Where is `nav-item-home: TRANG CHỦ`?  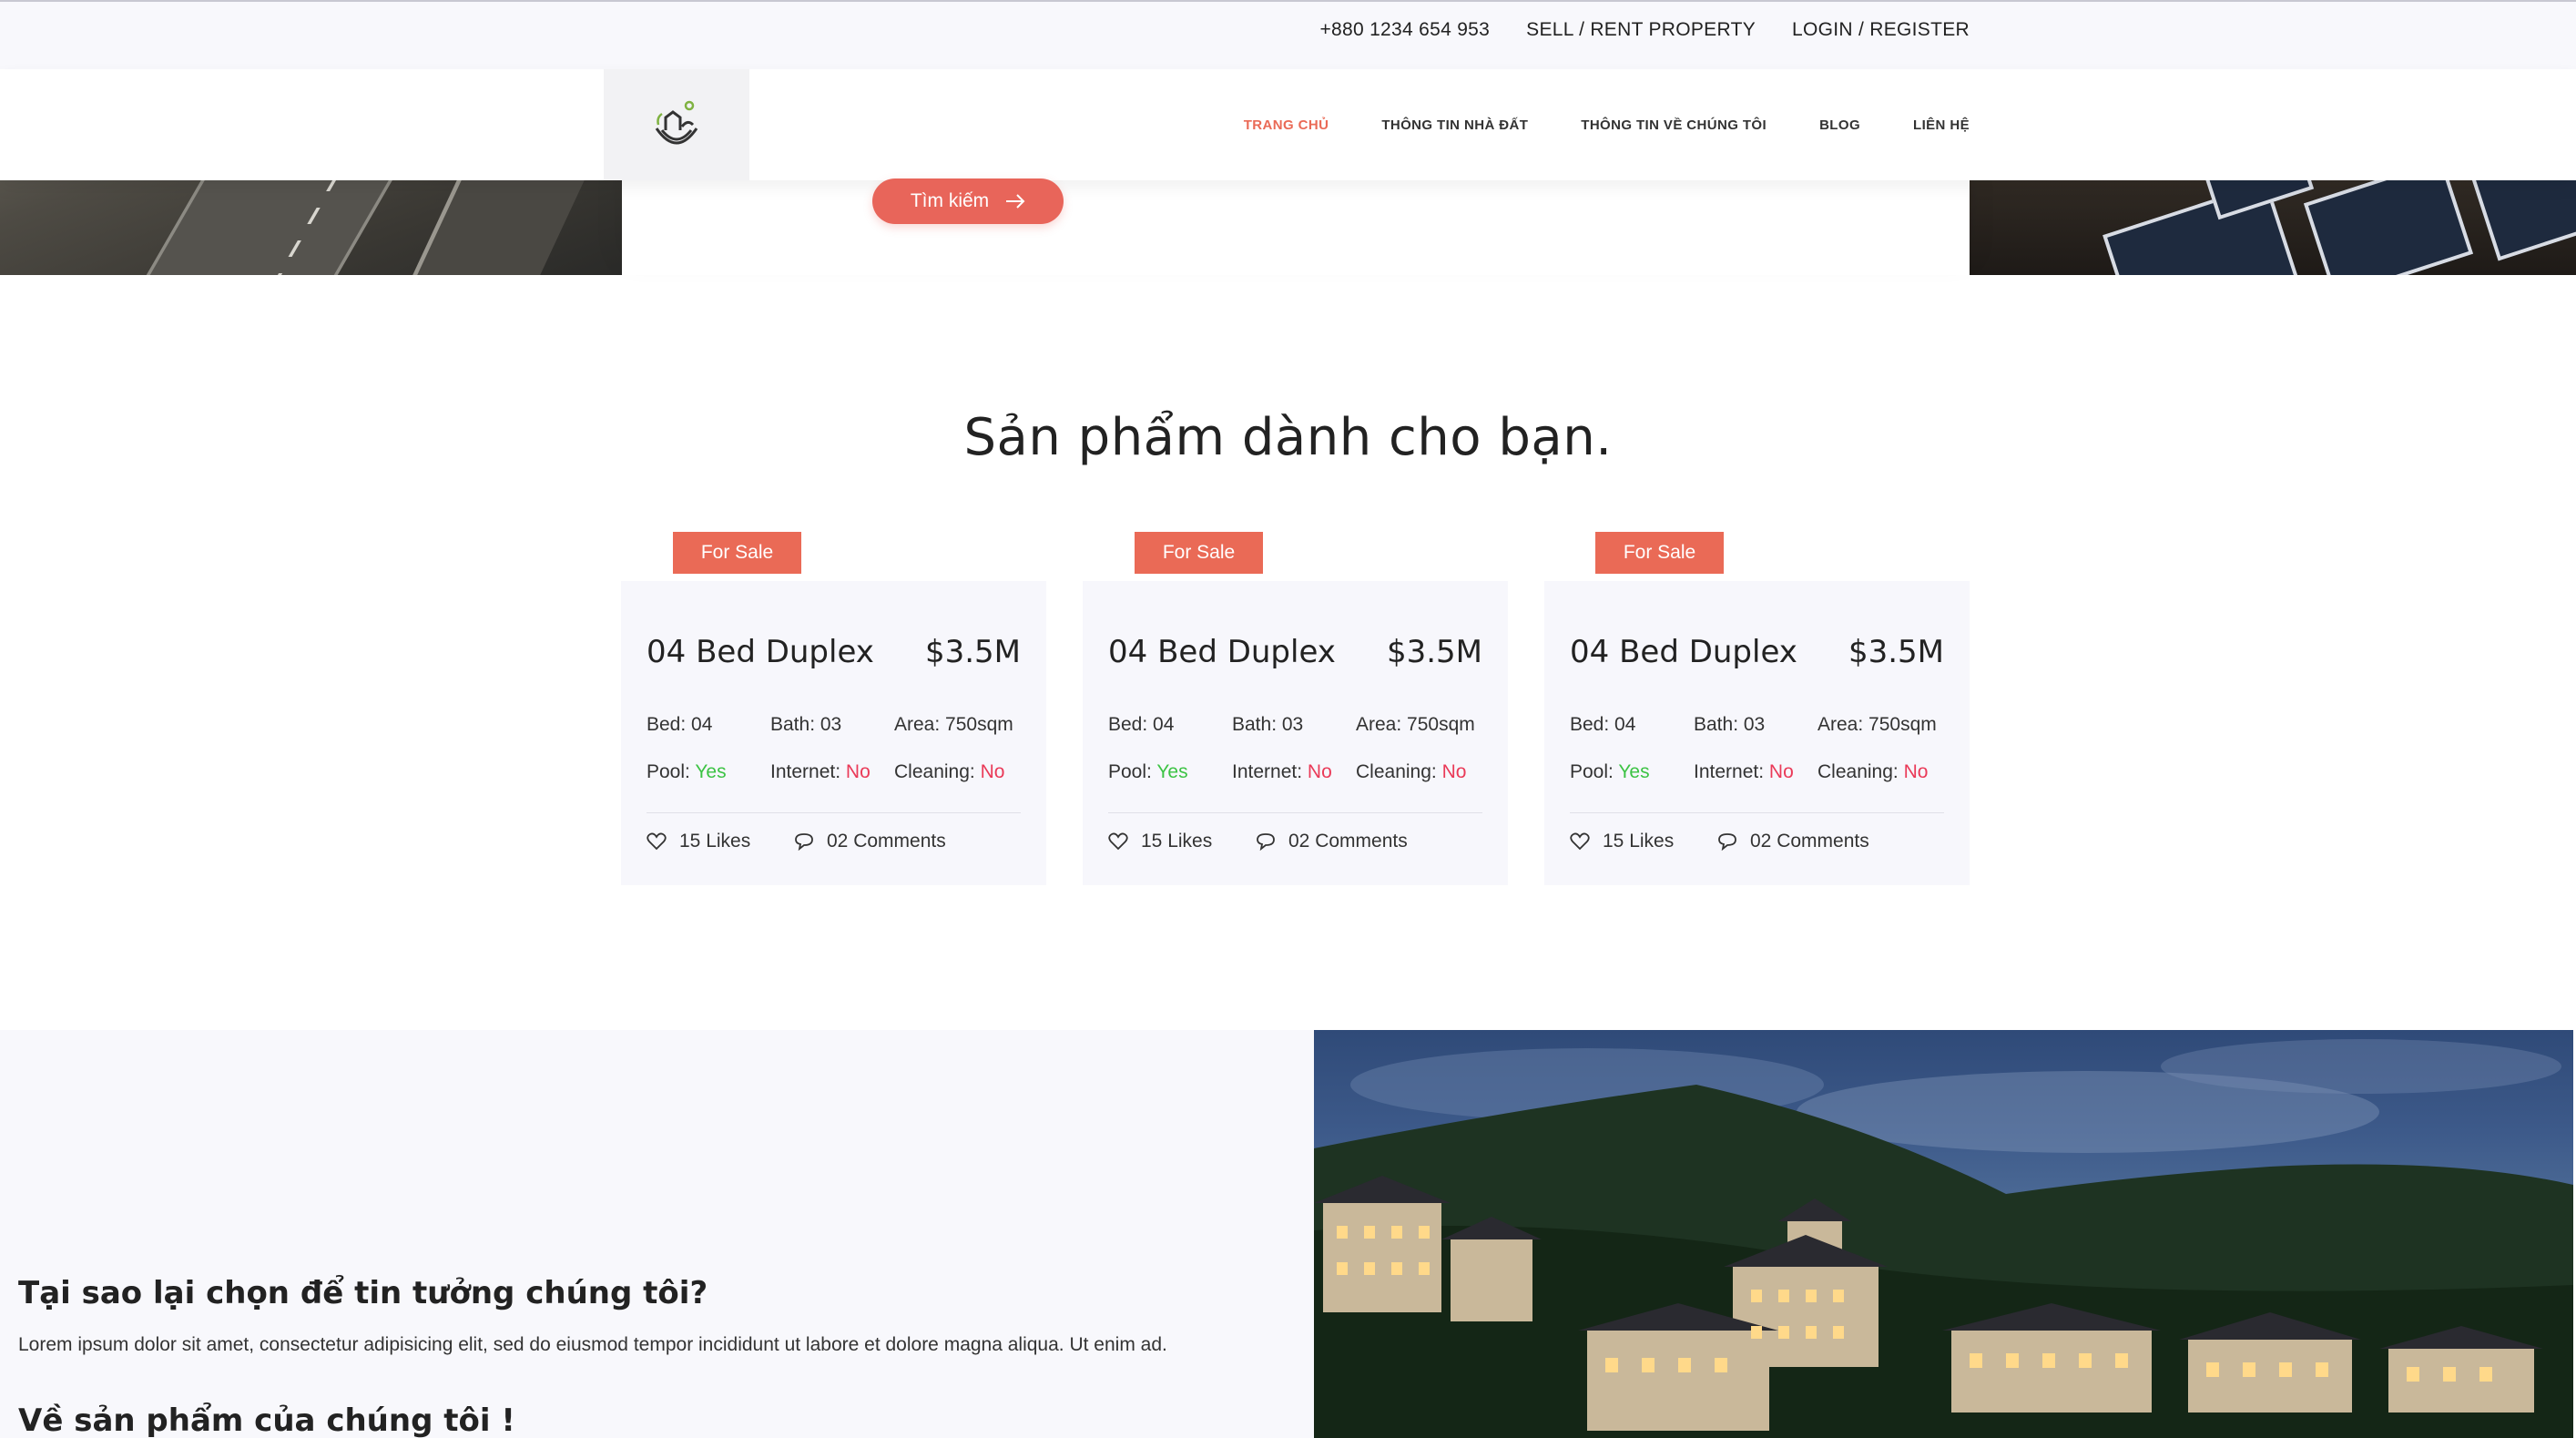 nav-item-home: TRANG CHỦ is located at coordinates (1286, 125).